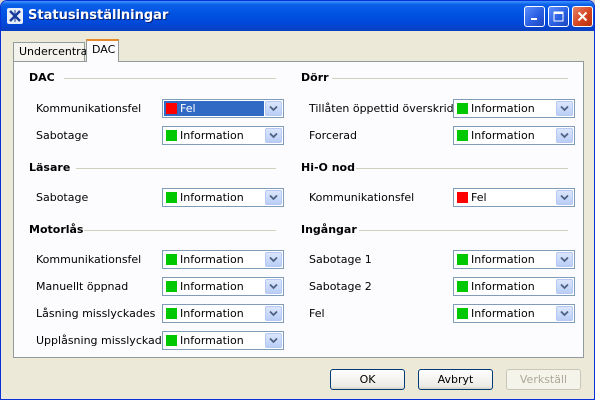 Image resolution: width=595 pixels, height=400 pixels. Describe the element at coordinates (105, 340) in the screenshot. I see `setting-label: Upplåsning misslyckades` at that location.